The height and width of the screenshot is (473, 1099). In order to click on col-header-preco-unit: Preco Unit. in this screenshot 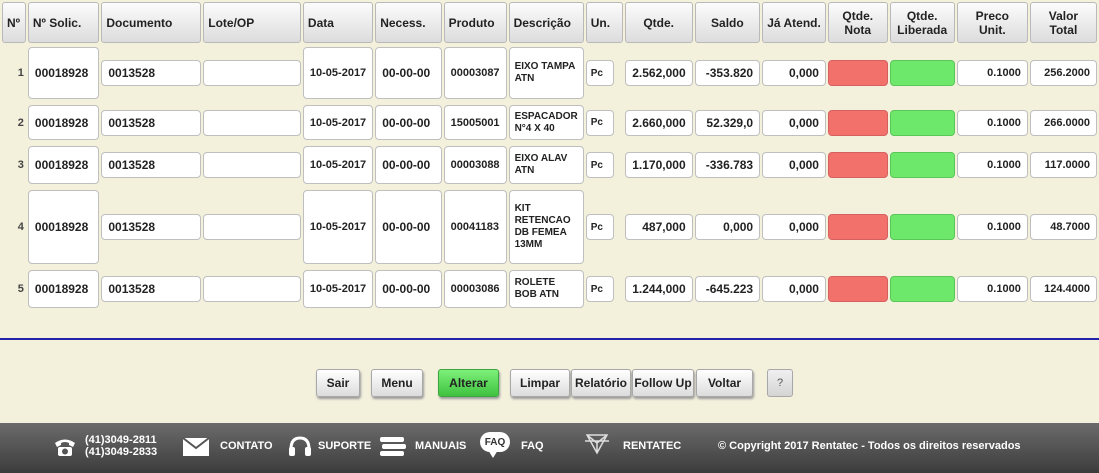, I will do `click(992, 22)`.